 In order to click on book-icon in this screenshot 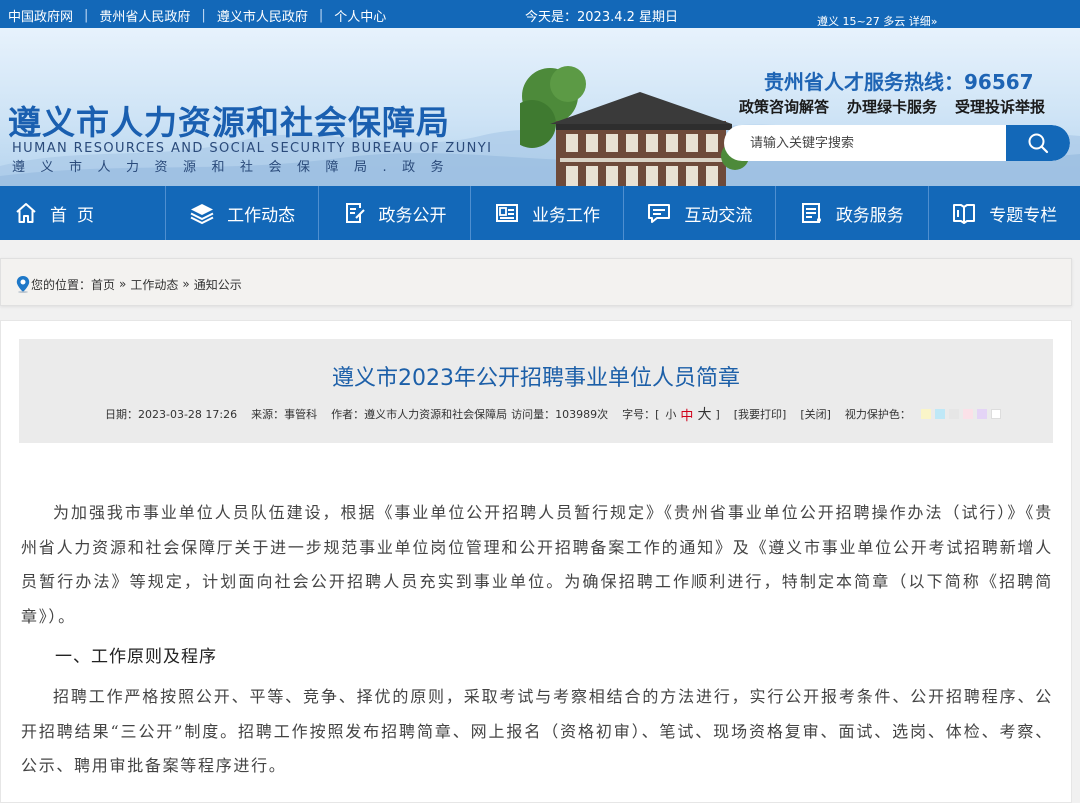, I will do `click(964, 214)`.